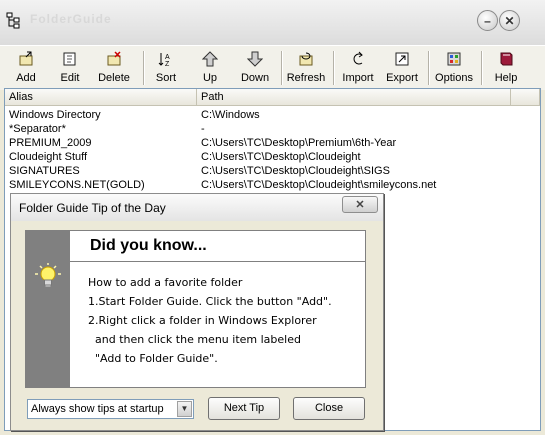  Describe the element at coordinates (506, 59) in the screenshot. I see `help-book-icon` at that location.